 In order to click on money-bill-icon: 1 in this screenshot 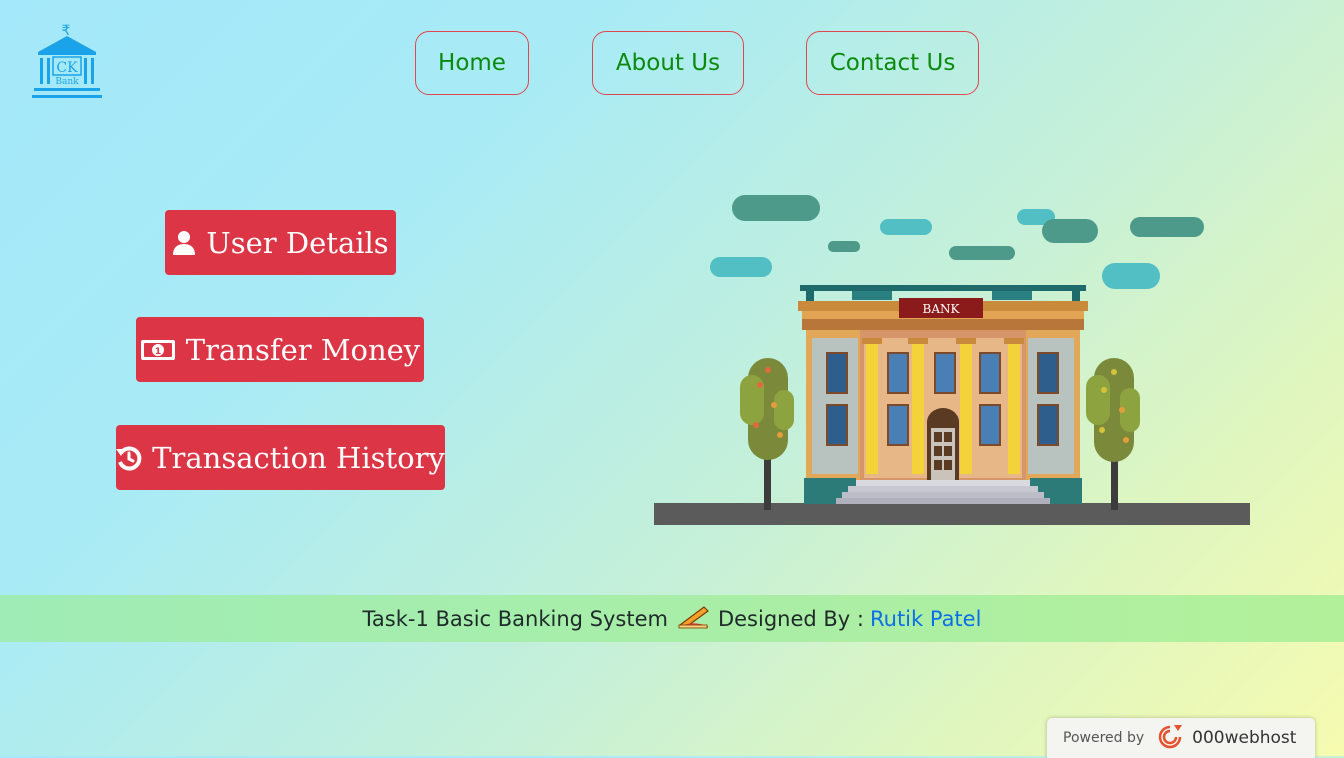, I will do `click(158, 350)`.